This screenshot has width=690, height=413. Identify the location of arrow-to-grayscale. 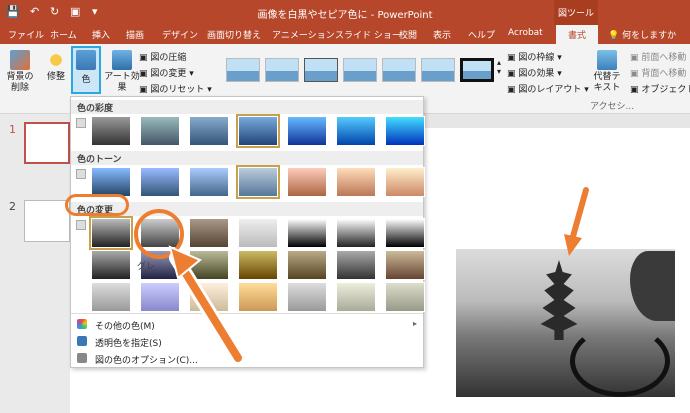
(209, 311).